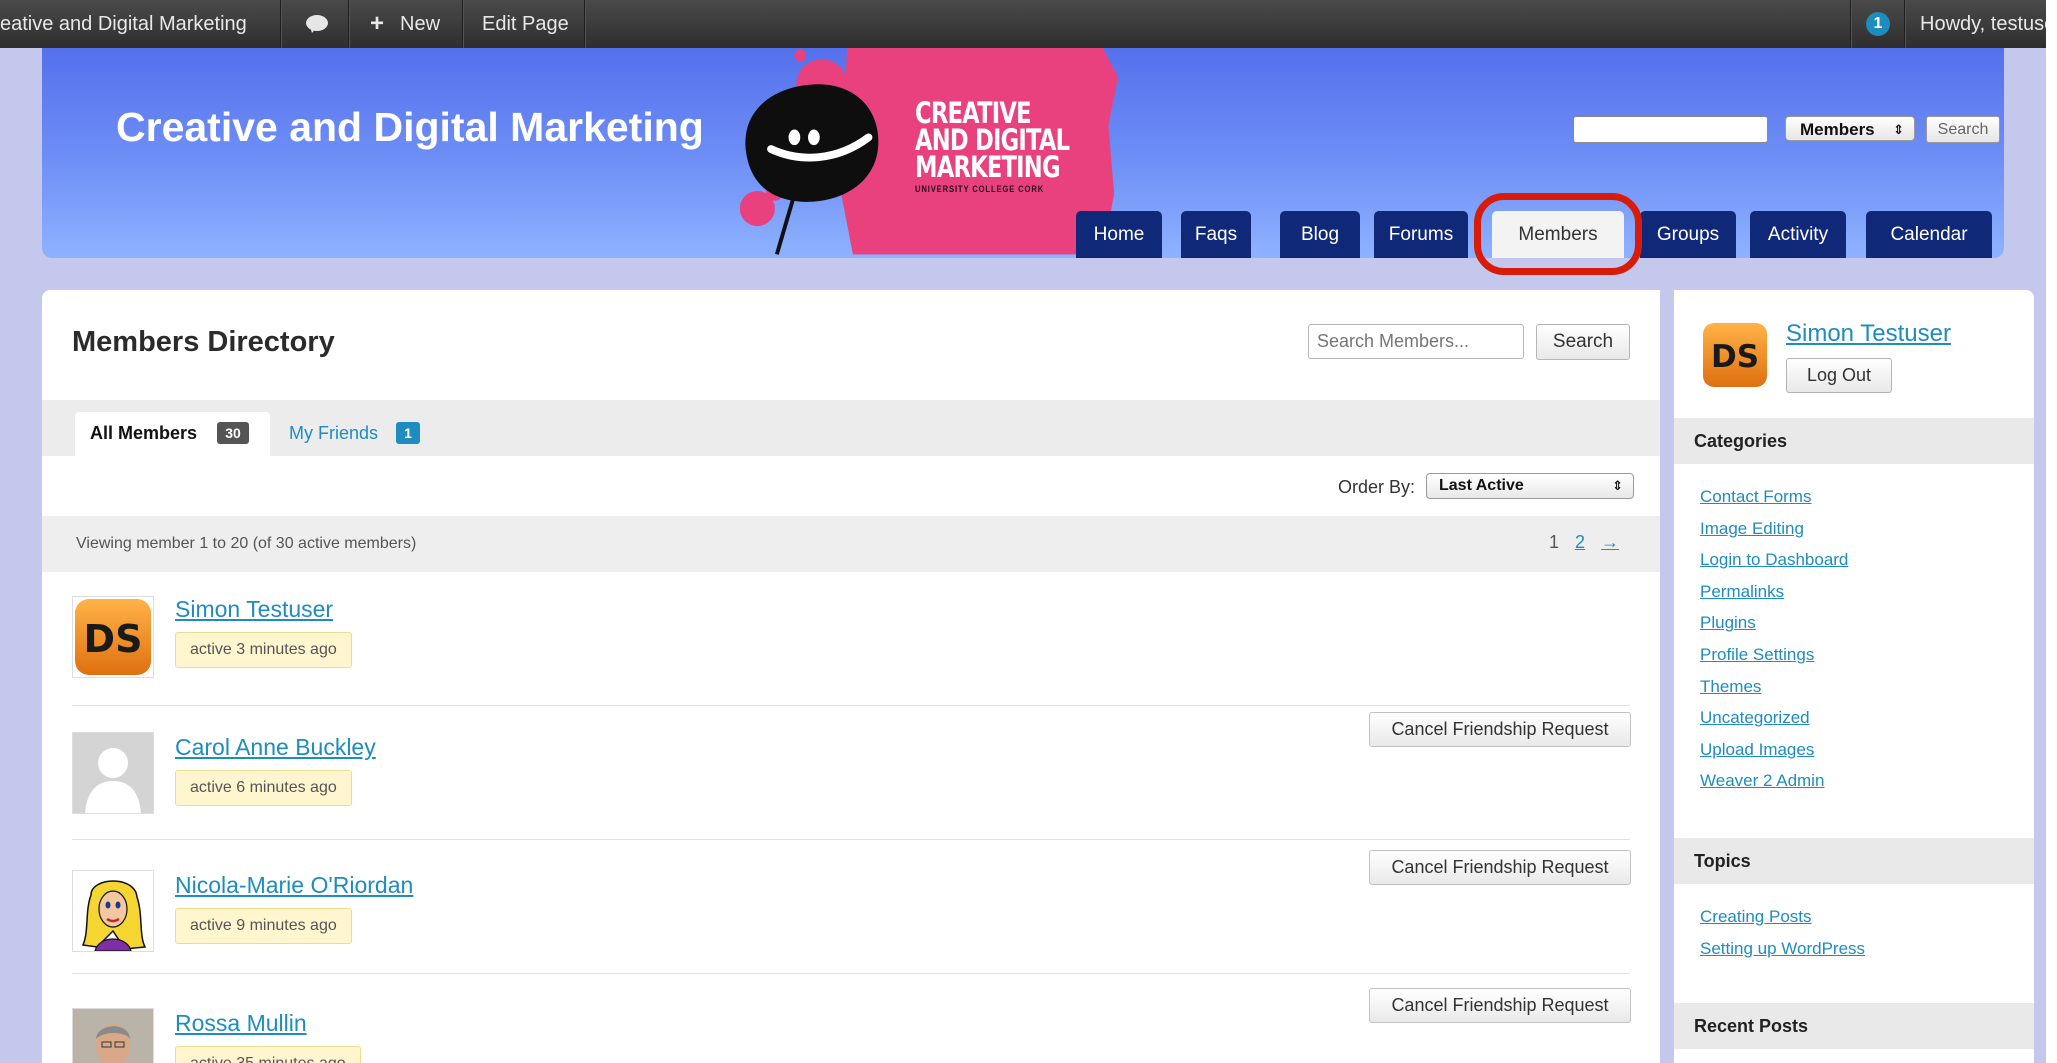 The width and height of the screenshot is (2057, 1063). I want to click on ds-avatar-image: DS, so click(113, 637).